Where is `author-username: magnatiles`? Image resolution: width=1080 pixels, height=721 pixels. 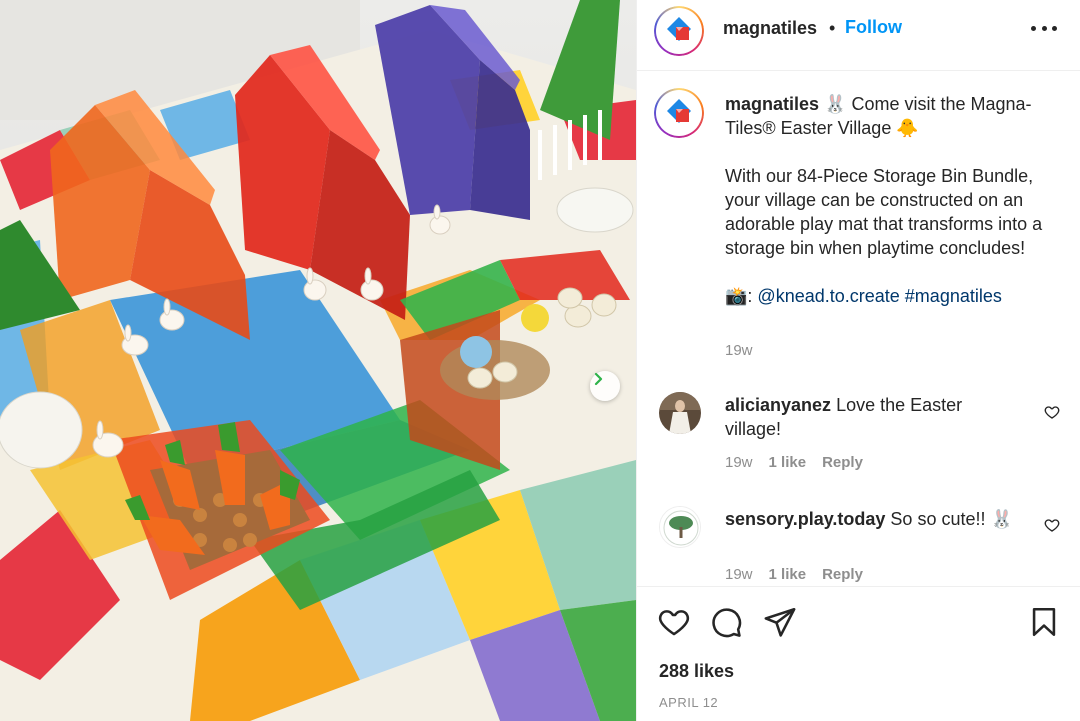 author-username: magnatiles is located at coordinates (770, 28).